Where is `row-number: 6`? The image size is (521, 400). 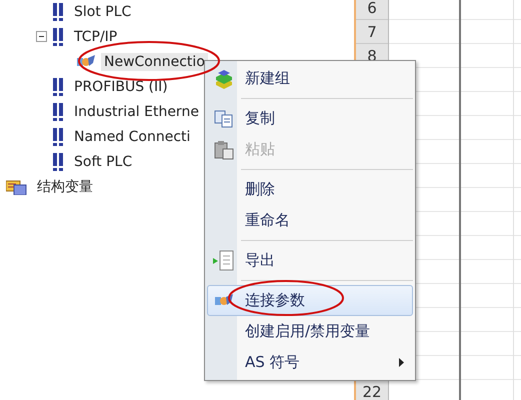 row-number: 6 is located at coordinates (372, 8).